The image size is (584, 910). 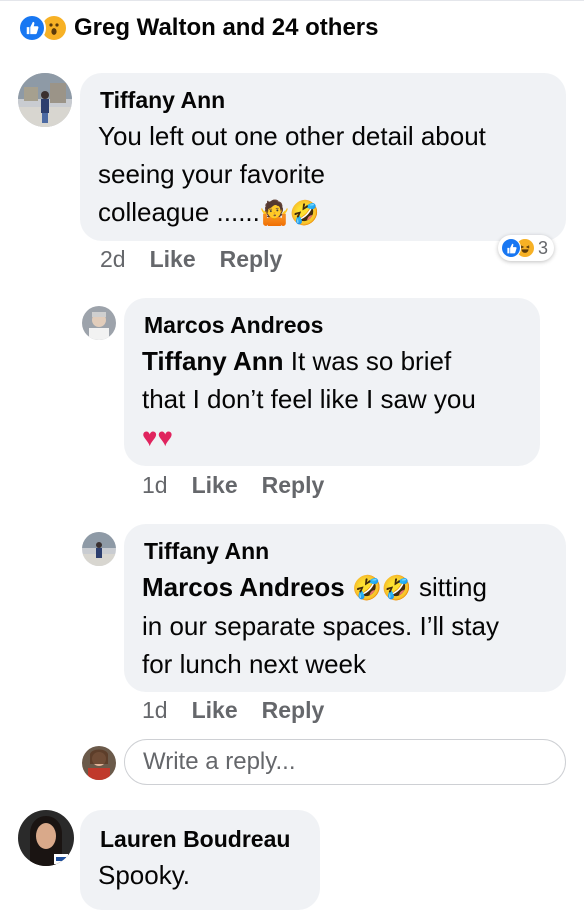 What do you see at coordinates (254, 664) in the screenshot?
I see `comment-text-line: for lunch next week` at bounding box center [254, 664].